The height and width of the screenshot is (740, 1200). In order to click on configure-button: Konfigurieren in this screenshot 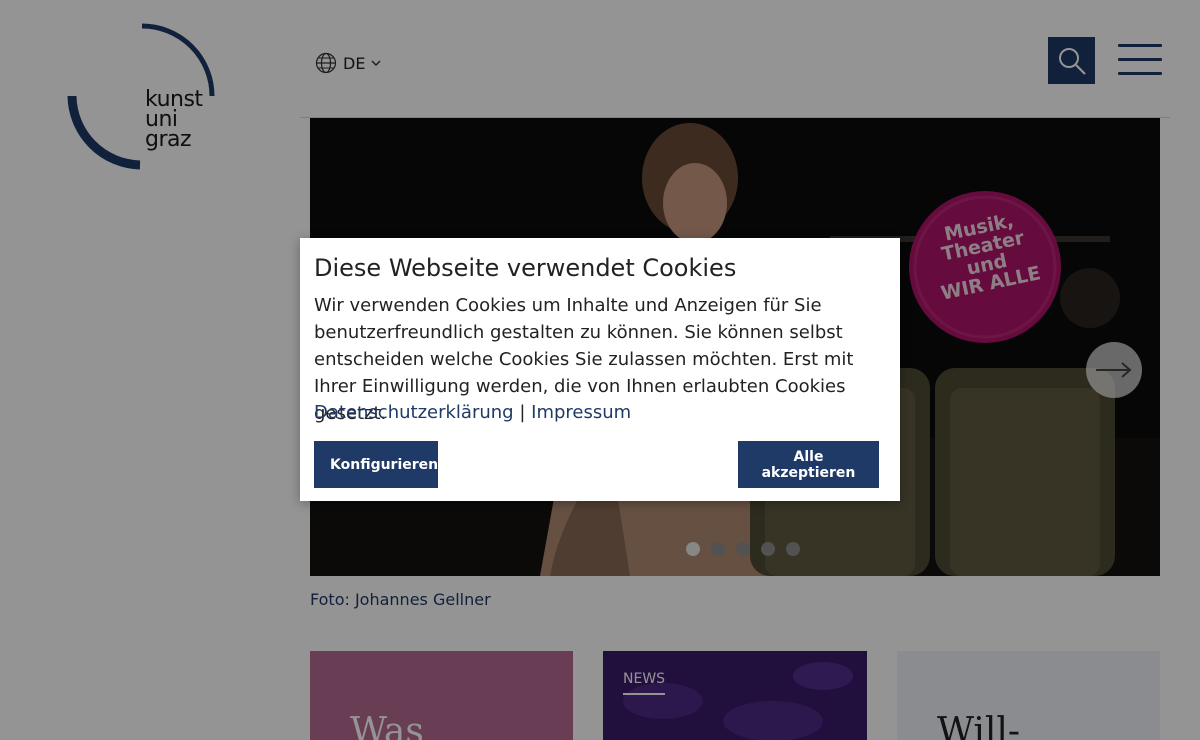, I will do `click(376, 464)`.